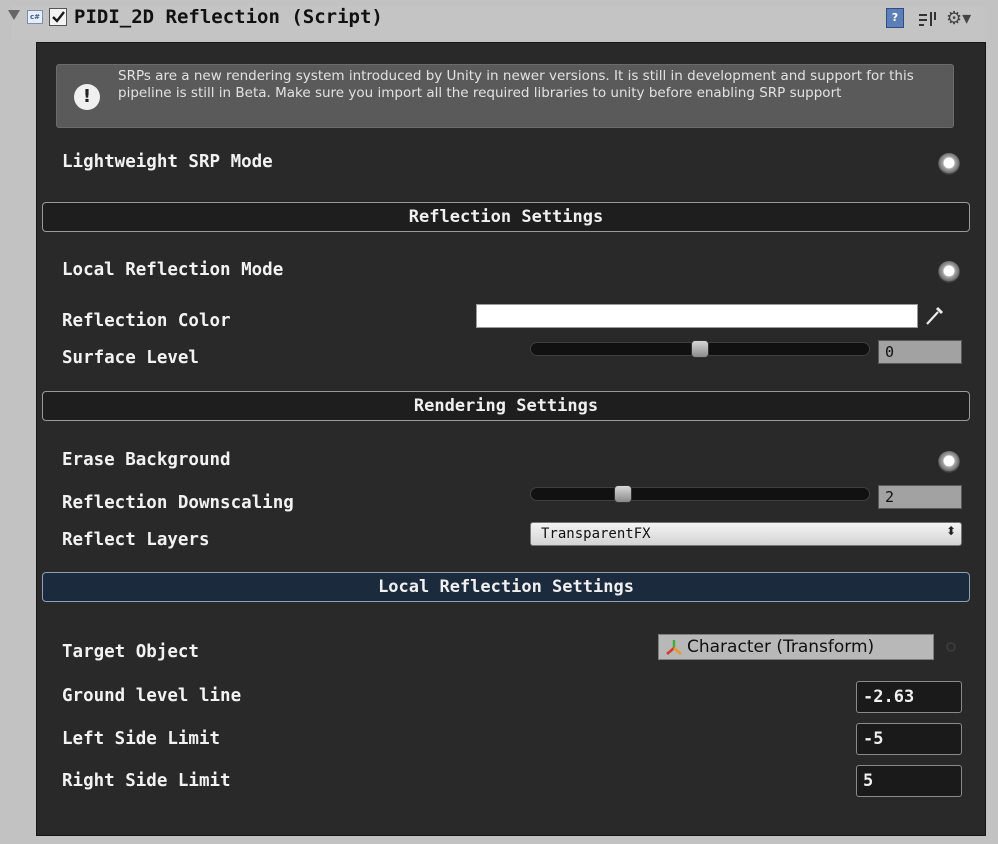  What do you see at coordinates (167, 162) in the screenshot?
I see `lightweight-srp-mode-label: Lightweight SRP Mode` at bounding box center [167, 162].